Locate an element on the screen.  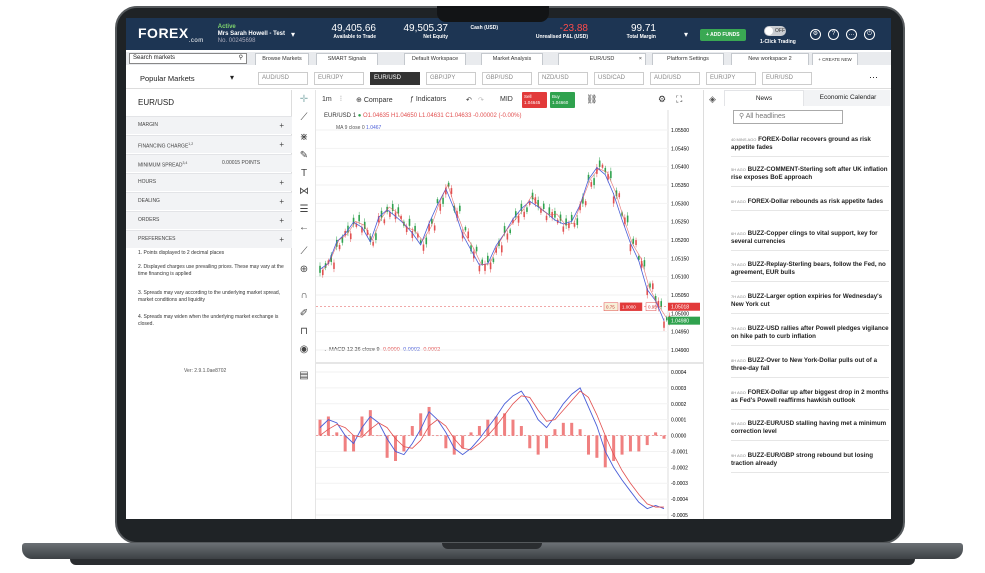
lock-drawing-icon: ✐ is located at coordinates (304, 314).